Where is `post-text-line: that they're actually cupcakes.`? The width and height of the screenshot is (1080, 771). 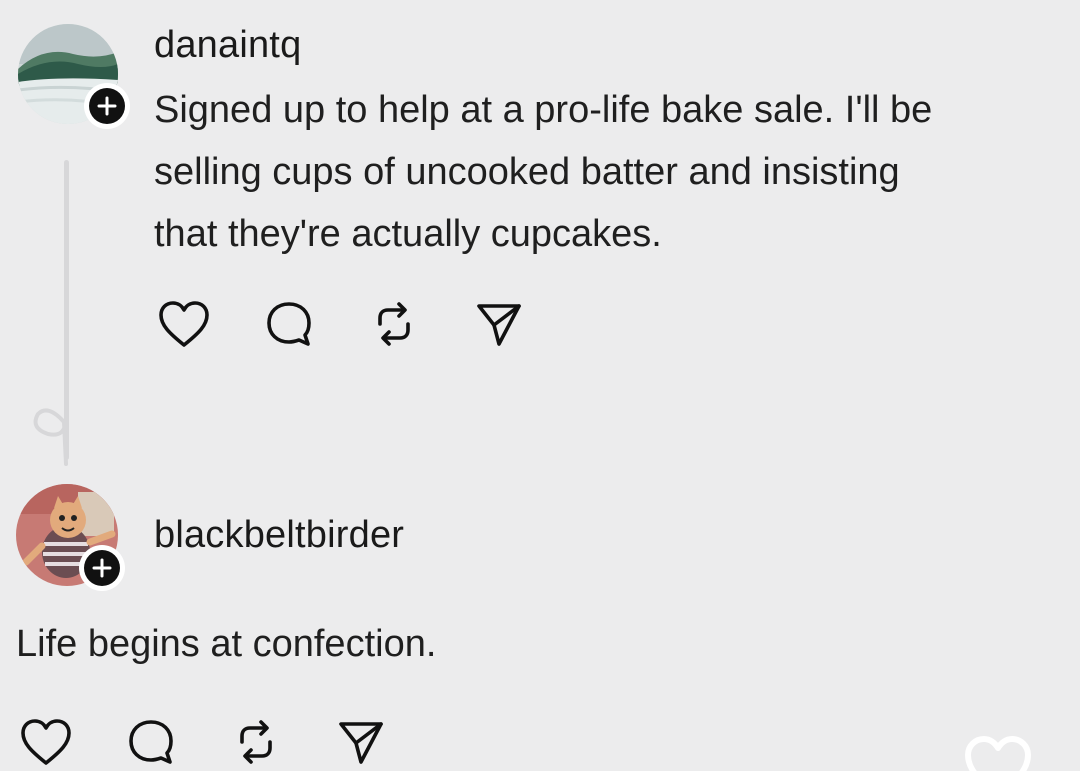
post-text-line: that they're actually cupcakes. is located at coordinates (408, 234).